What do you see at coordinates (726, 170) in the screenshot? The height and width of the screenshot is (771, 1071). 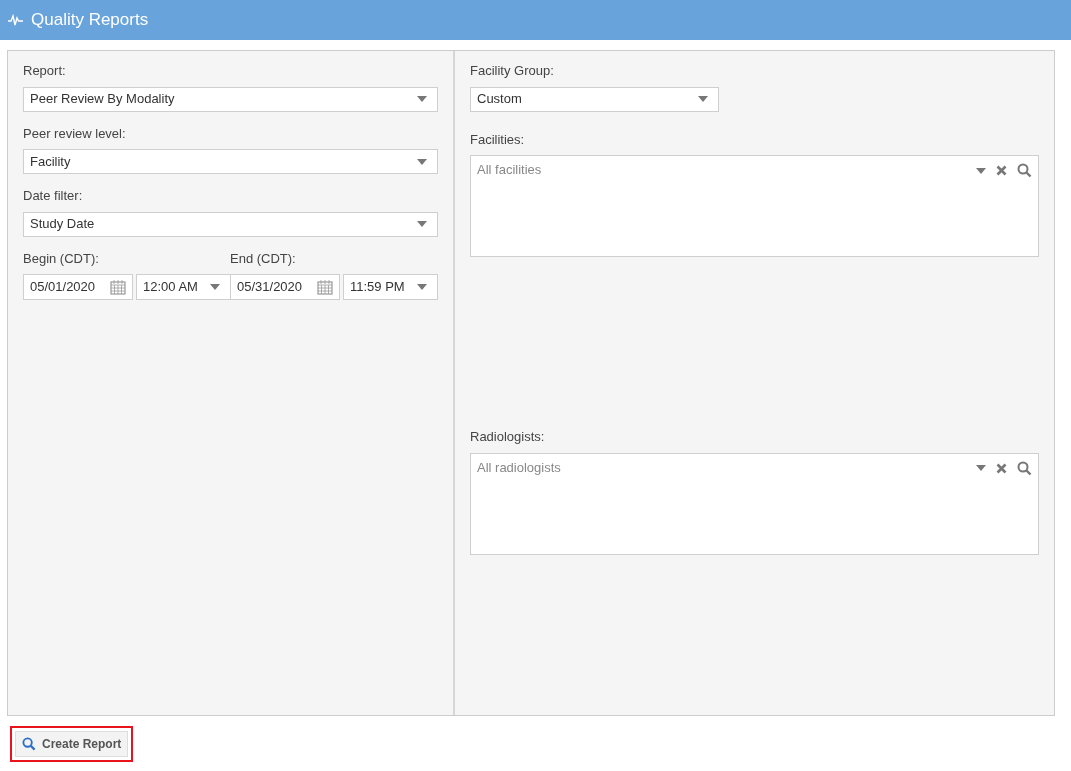 I see `search-field: All facilities` at bounding box center [726, 170].